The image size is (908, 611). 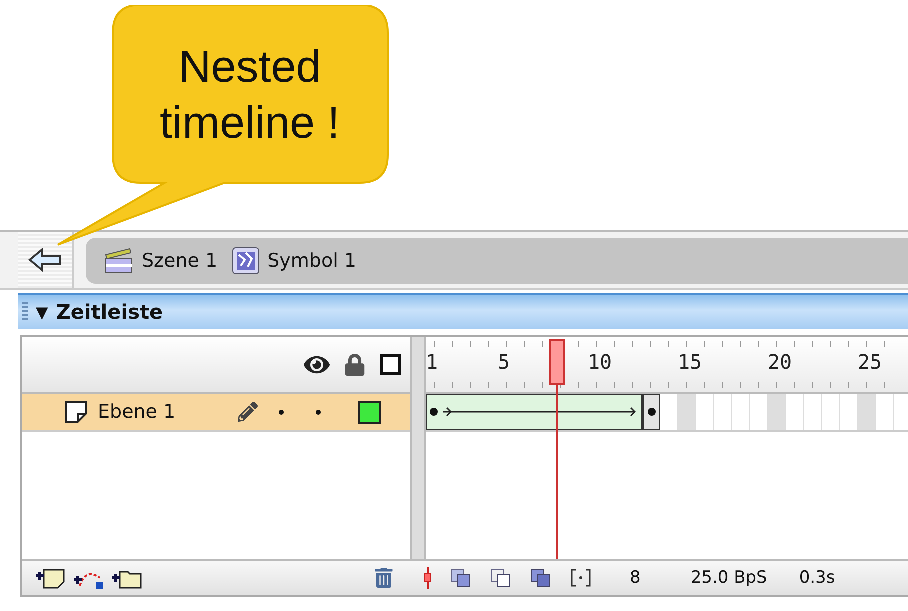 What do you see at coordinates (110, 312) in the screenshot?
I see `panel-title: Zeitleiste` at bounding box center [110, 312].